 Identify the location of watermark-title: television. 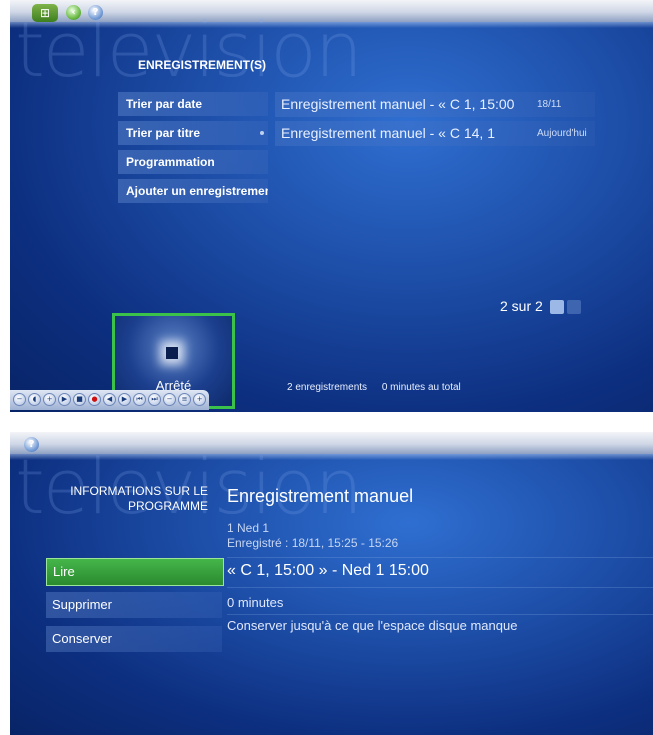
(189, 49).